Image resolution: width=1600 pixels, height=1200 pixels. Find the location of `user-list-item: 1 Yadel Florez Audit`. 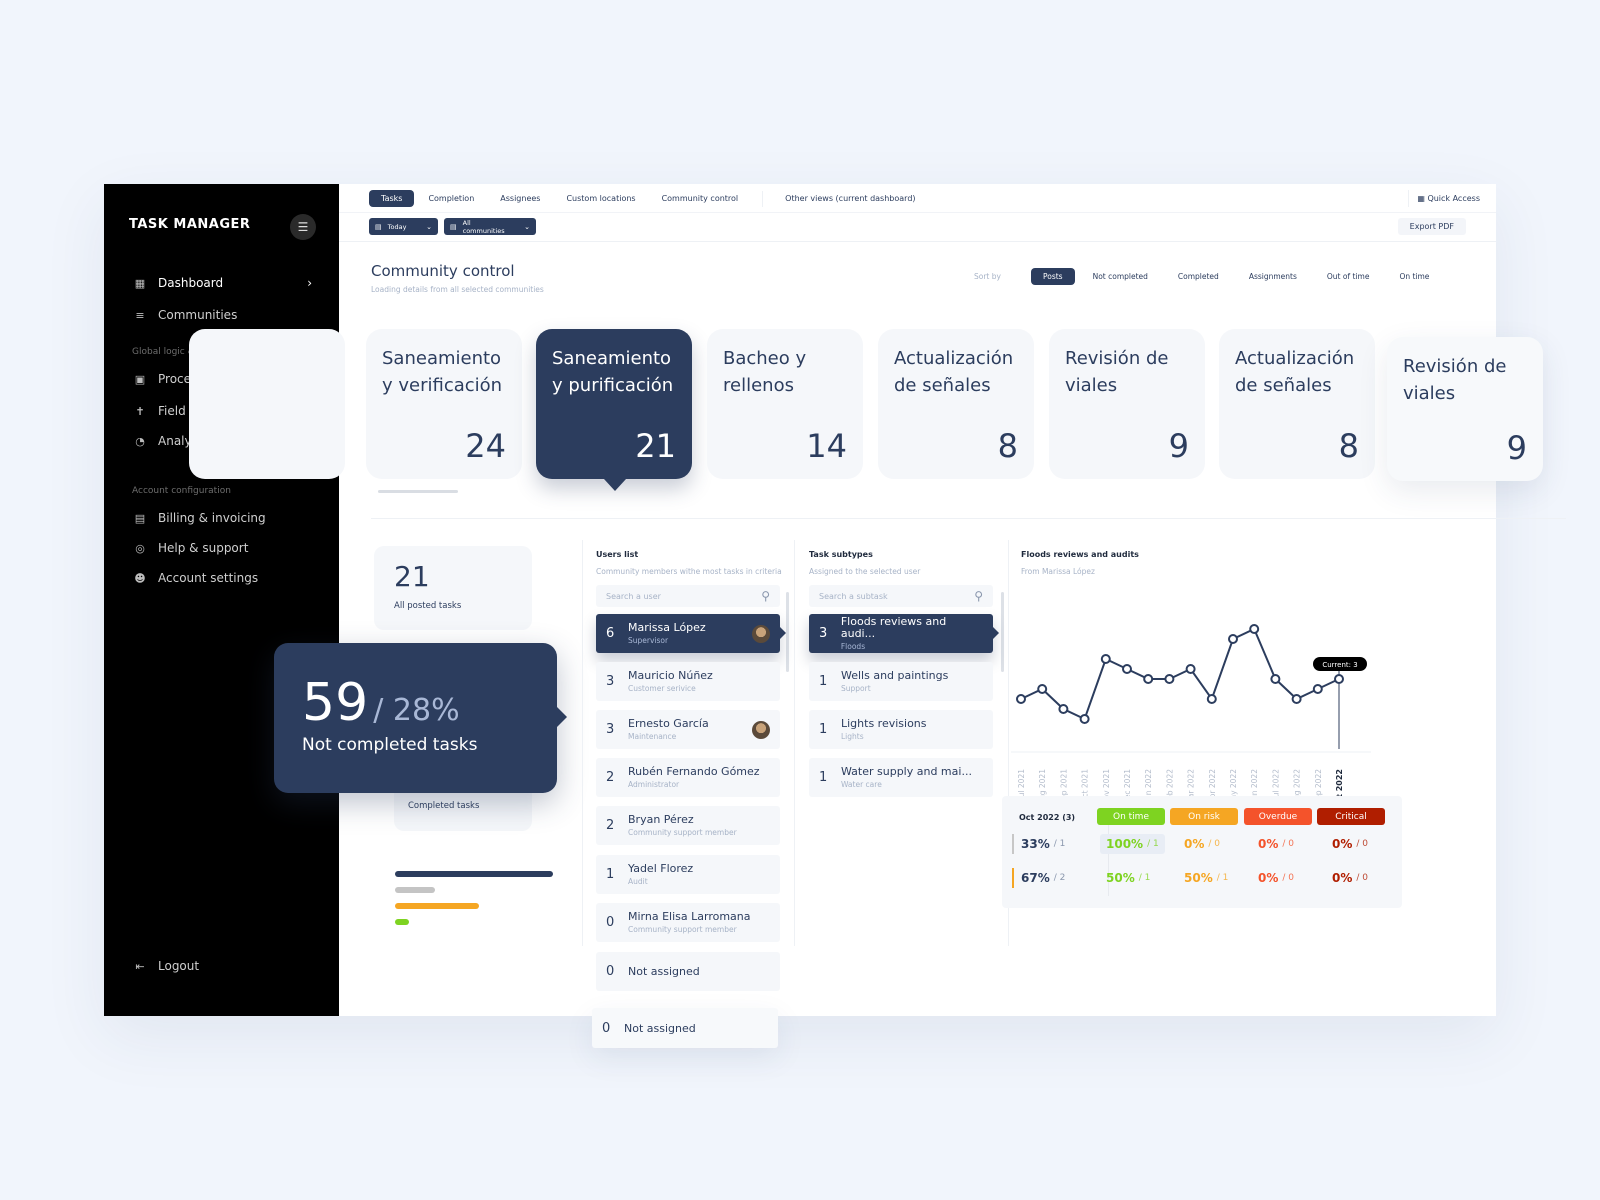

user-list-item: 1 Yadel Florez Audit is located at coordinates (688, 874).